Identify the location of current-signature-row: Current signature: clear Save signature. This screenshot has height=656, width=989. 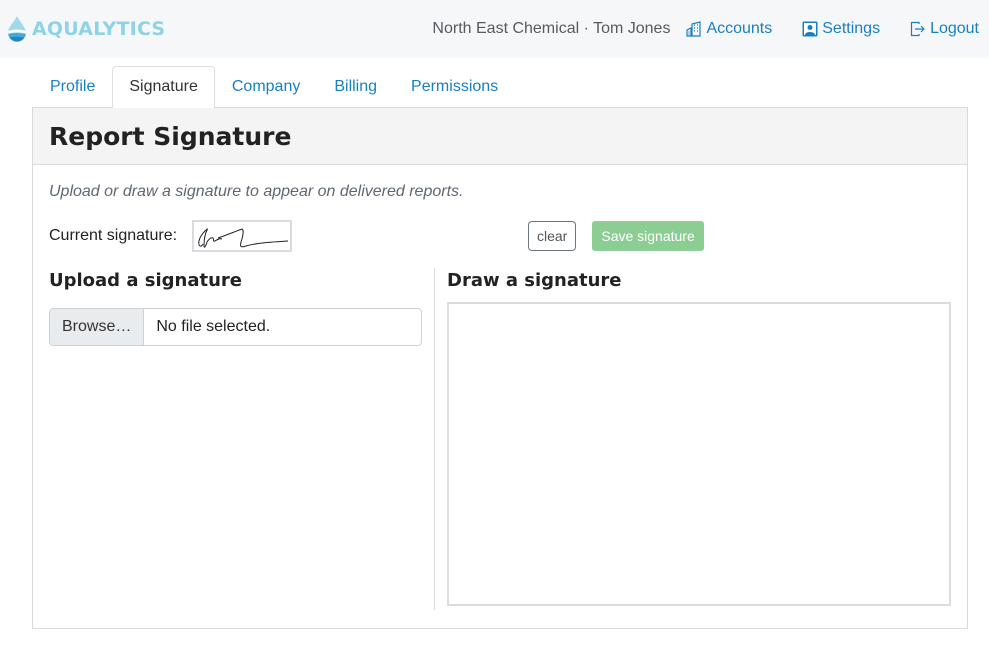
(500, 236).